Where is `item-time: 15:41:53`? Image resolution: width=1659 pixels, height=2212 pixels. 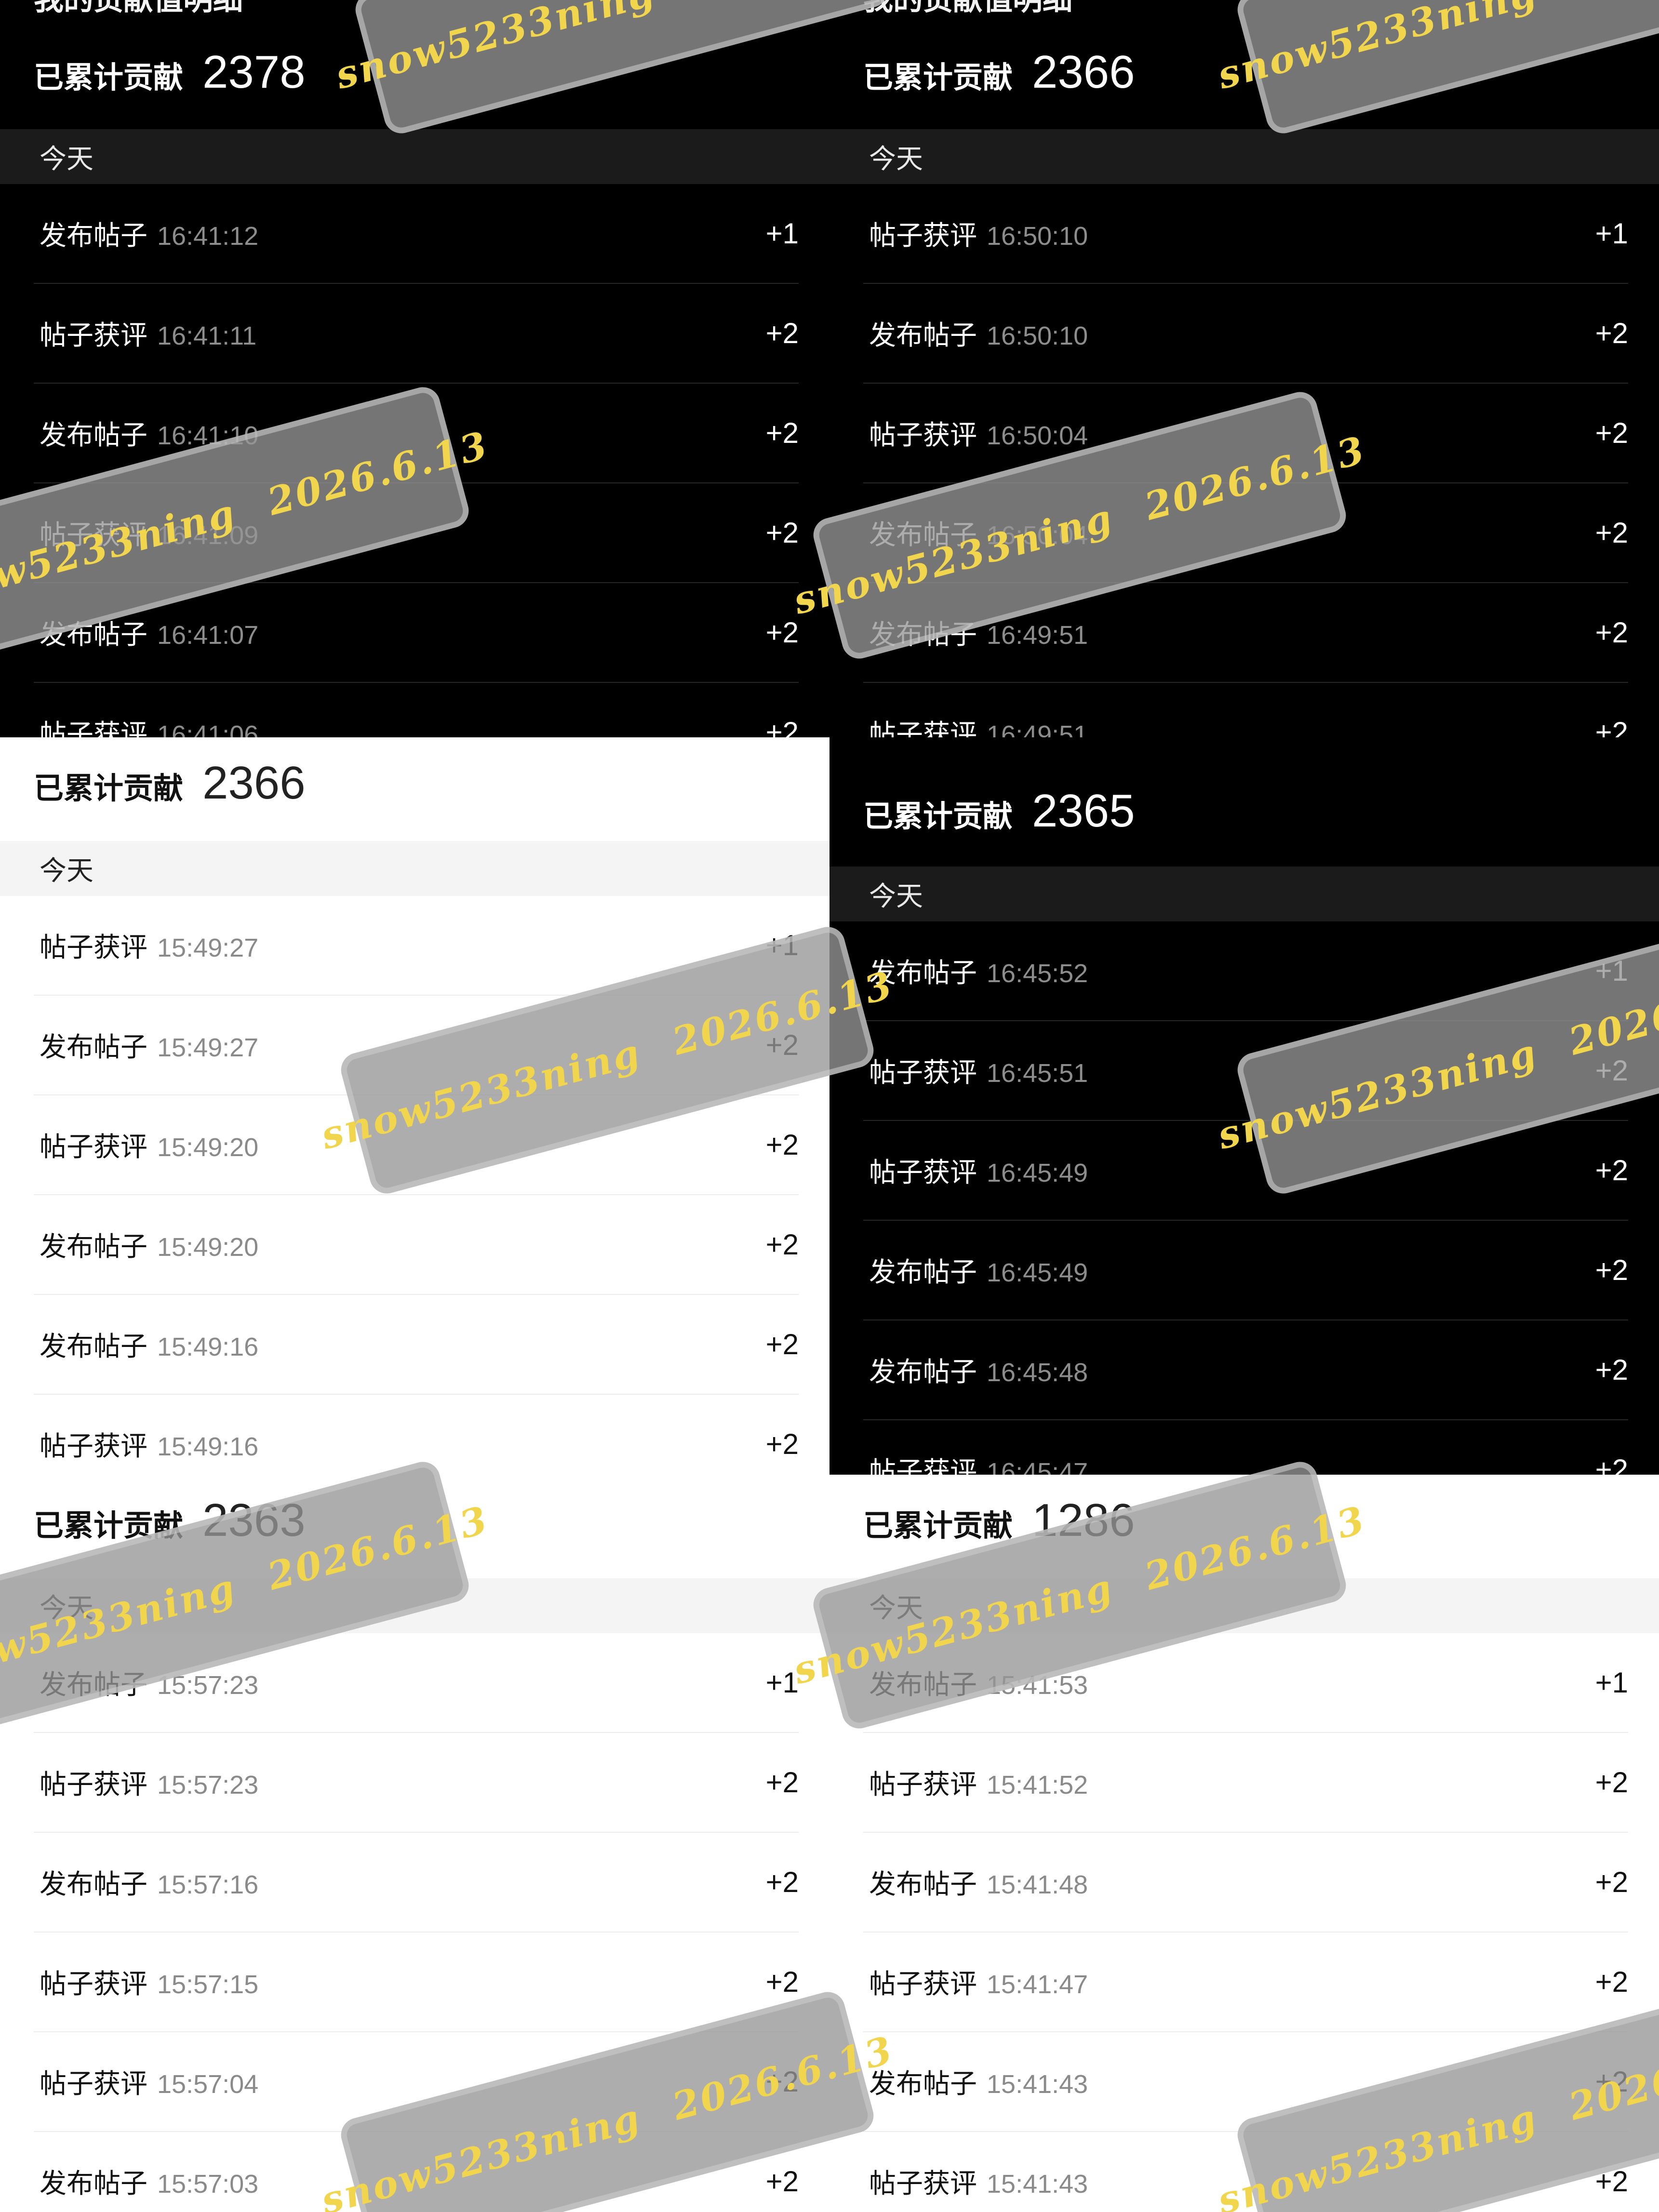
item-time: 15:41:53 is located at coordinates (1037, 1685).